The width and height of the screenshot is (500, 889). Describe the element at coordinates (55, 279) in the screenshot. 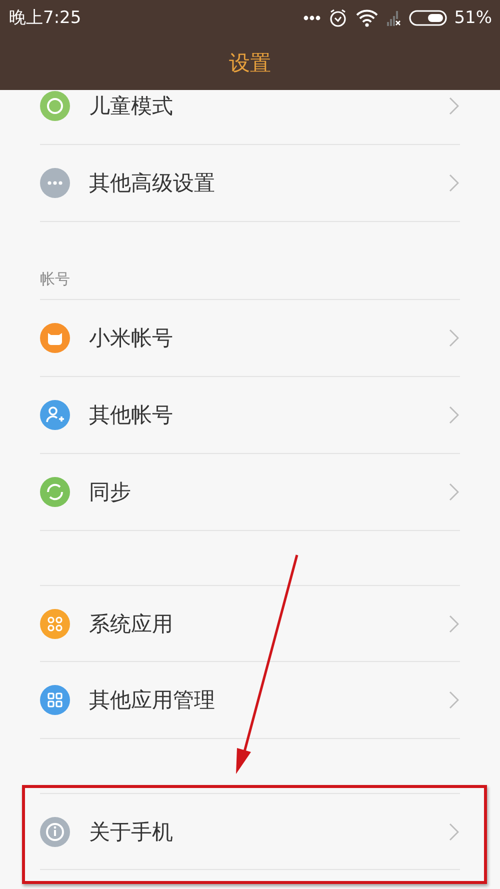

I see `section-header: 帐号` at that location.